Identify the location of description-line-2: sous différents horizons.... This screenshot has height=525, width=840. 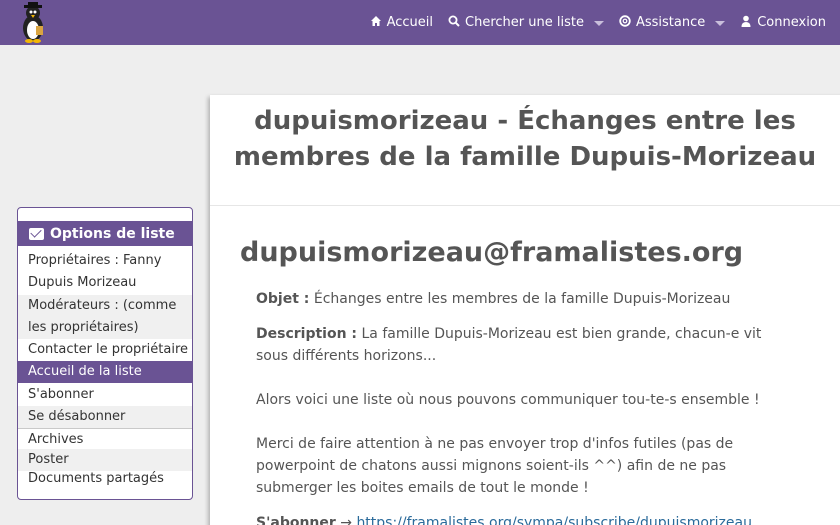
(346, 356).